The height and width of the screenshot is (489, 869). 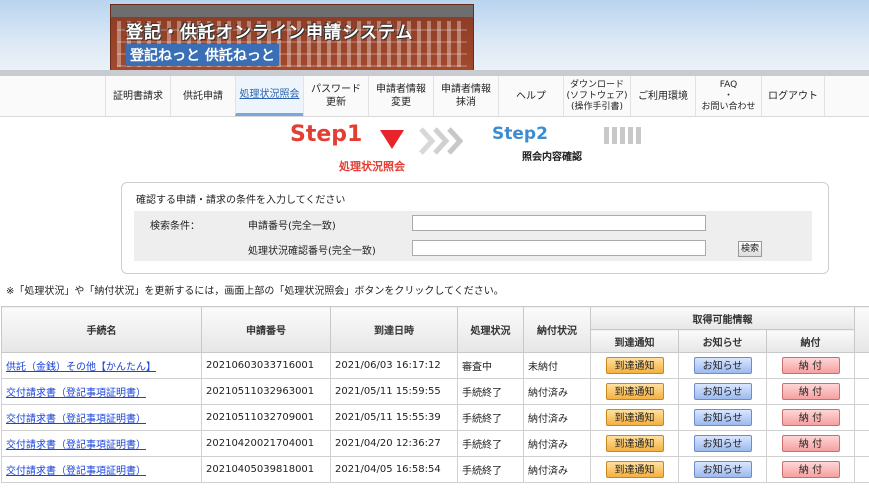 What do you see at coordinates (394, 329) in the screenshot?
I see `header-arrival-date: 到達日時` at bounding box center [394, 329].